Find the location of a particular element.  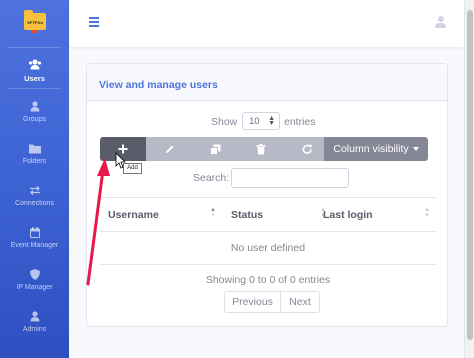

table-toolbar: Column visibility is located at coordinates (264, 149).